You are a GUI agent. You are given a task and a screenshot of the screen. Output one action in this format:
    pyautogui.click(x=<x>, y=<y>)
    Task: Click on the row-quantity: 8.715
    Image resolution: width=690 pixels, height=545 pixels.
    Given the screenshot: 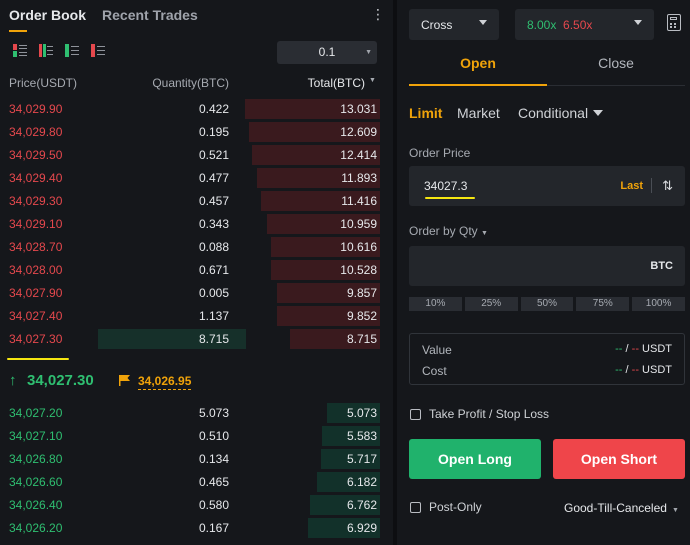 What is the action you would take?
    pyautogui.click(x=213, y=339)
    